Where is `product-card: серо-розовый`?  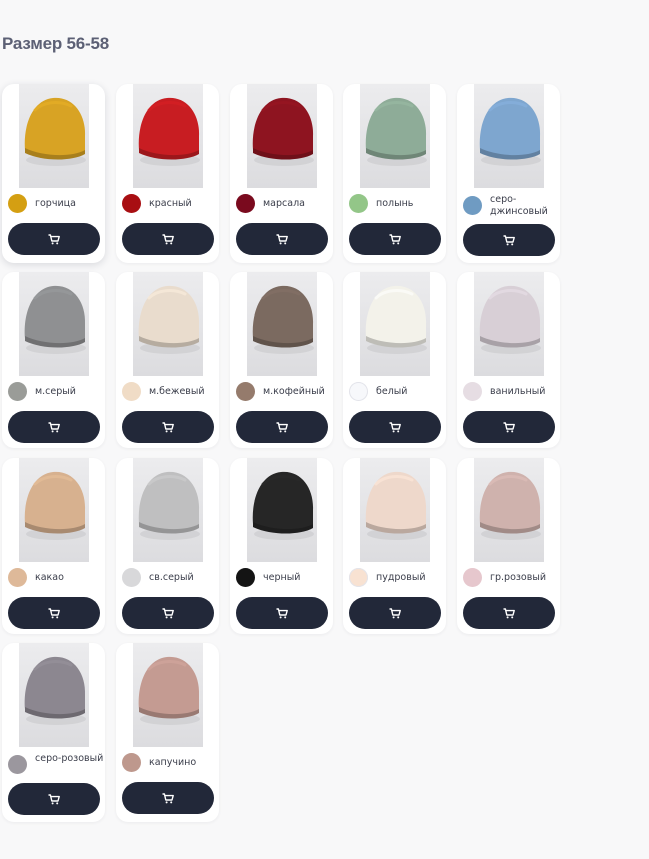 product-card: серо-розовый is located at coordinates (53, 732).